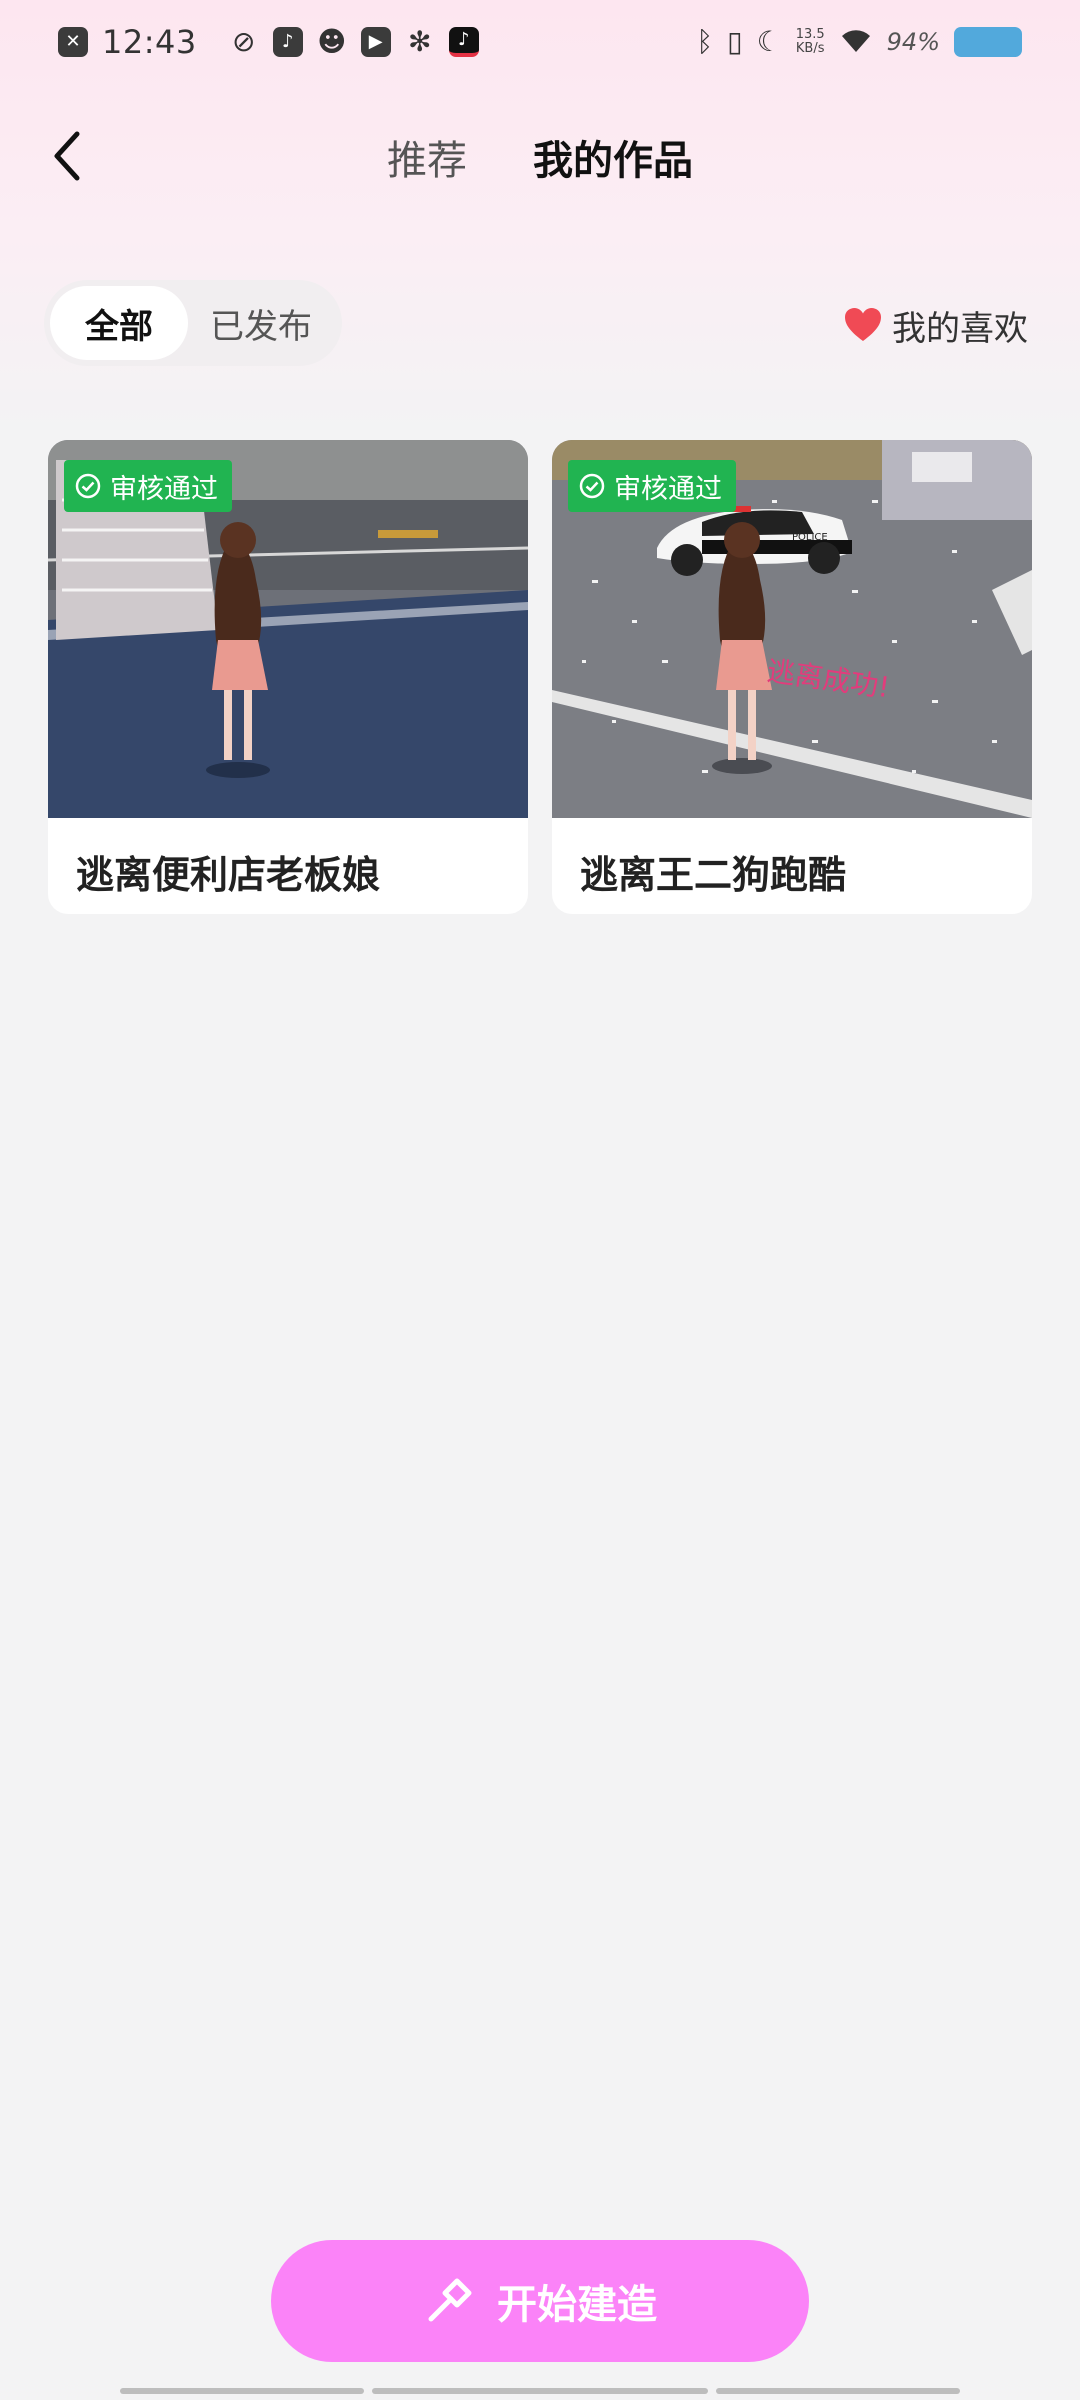  I want to click on heart-icon, so click(863, 324).